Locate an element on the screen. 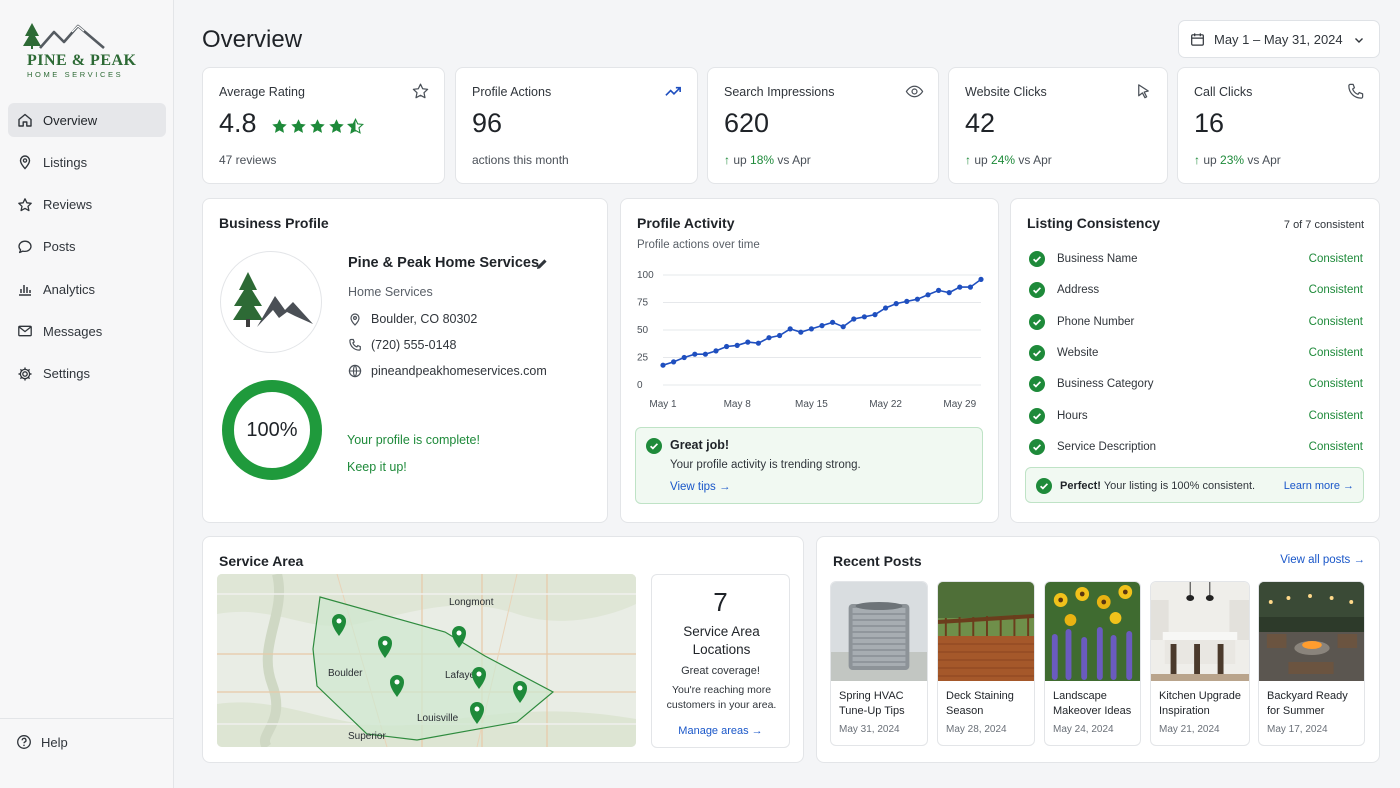  stat-card-website-clicks: Website Clicks 42 ↑ up 24% vs Apr is located at coordinates (1058, 125).